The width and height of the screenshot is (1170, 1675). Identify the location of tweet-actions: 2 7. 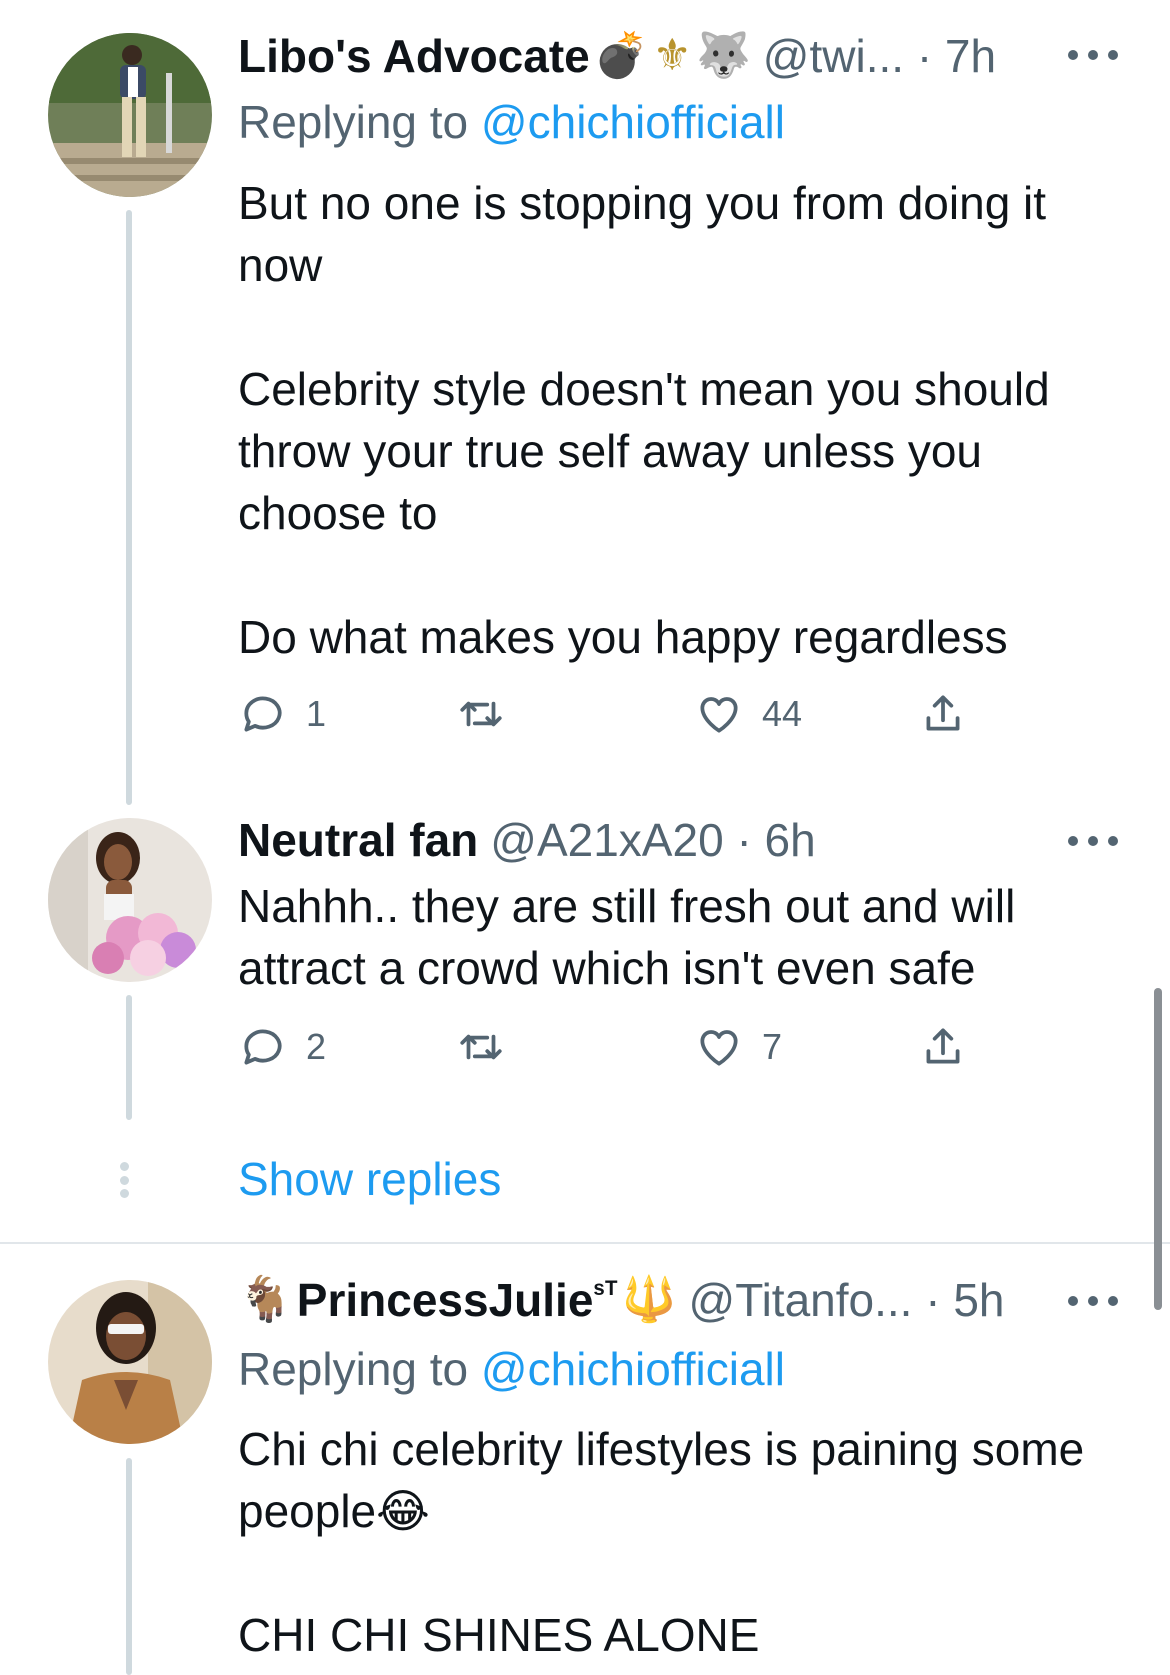
(608, 1047).